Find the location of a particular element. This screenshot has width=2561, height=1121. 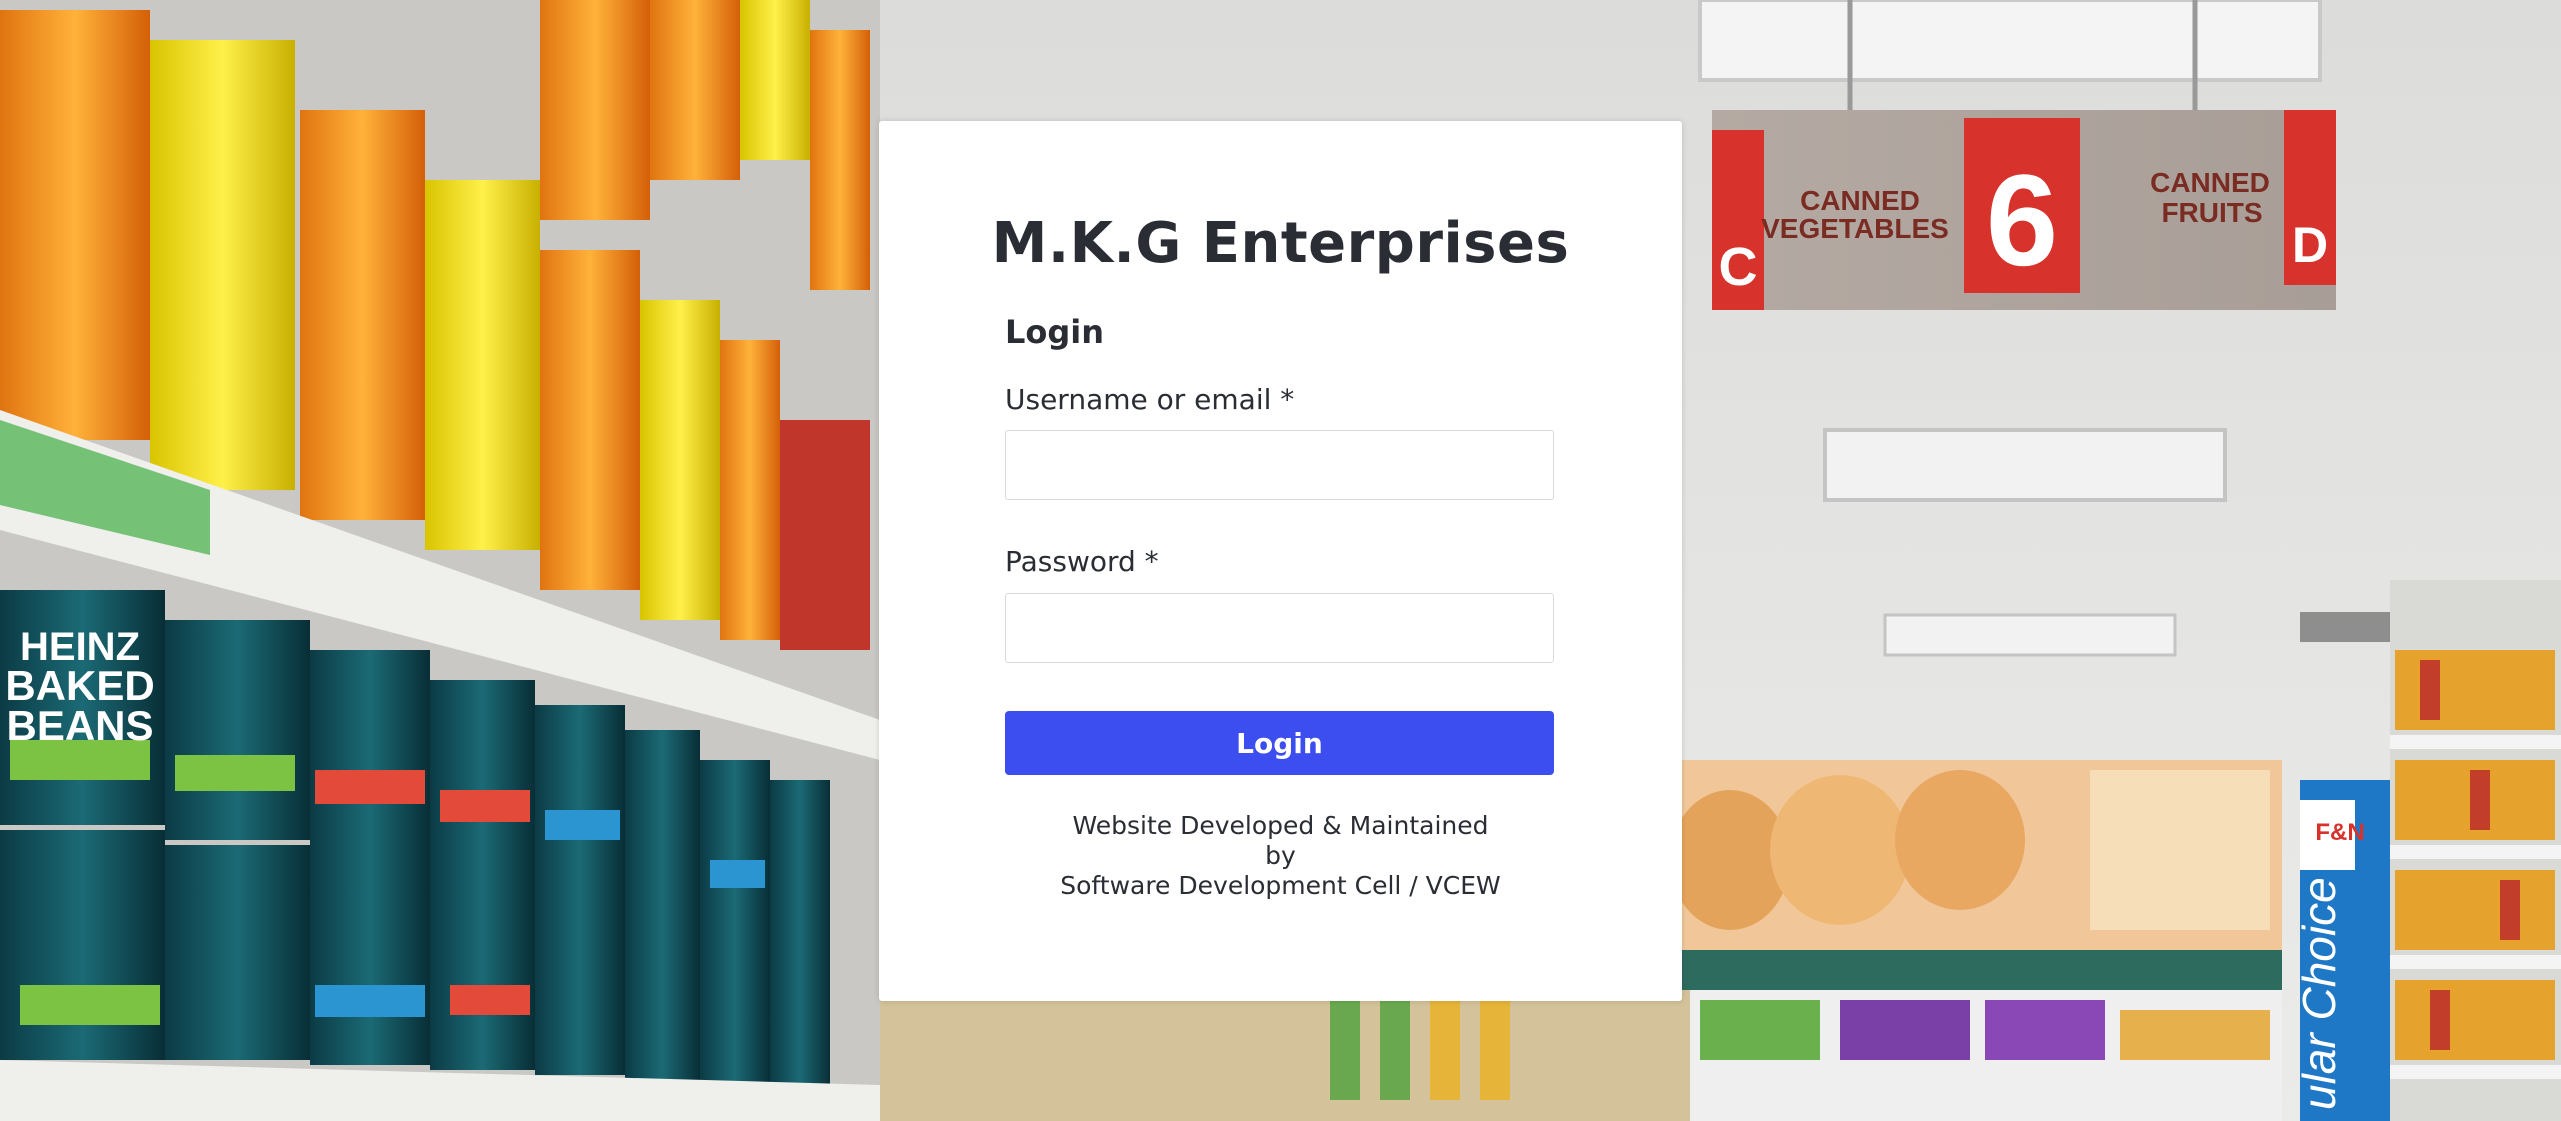

aisle-sign: C CANNED VEGETABLES 6 CANNED FRUITS D is located at coordinates (2024, 210).